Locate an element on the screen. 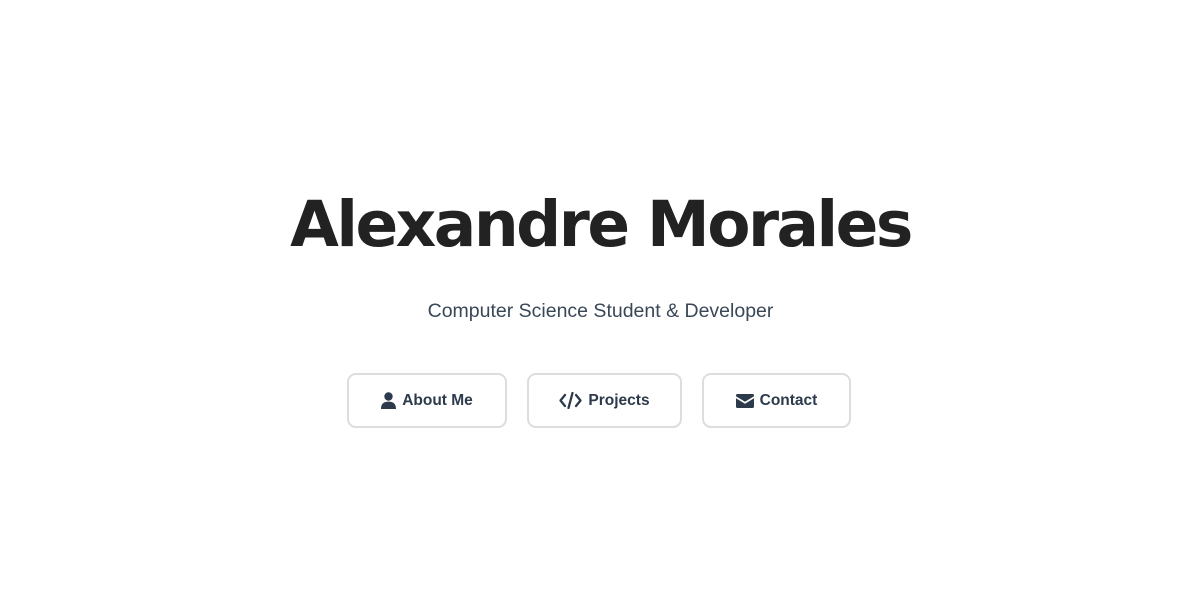 The width and height of the screenshot is (1201, 595). about-me-button: About Me is located at coordinates (427, 400).